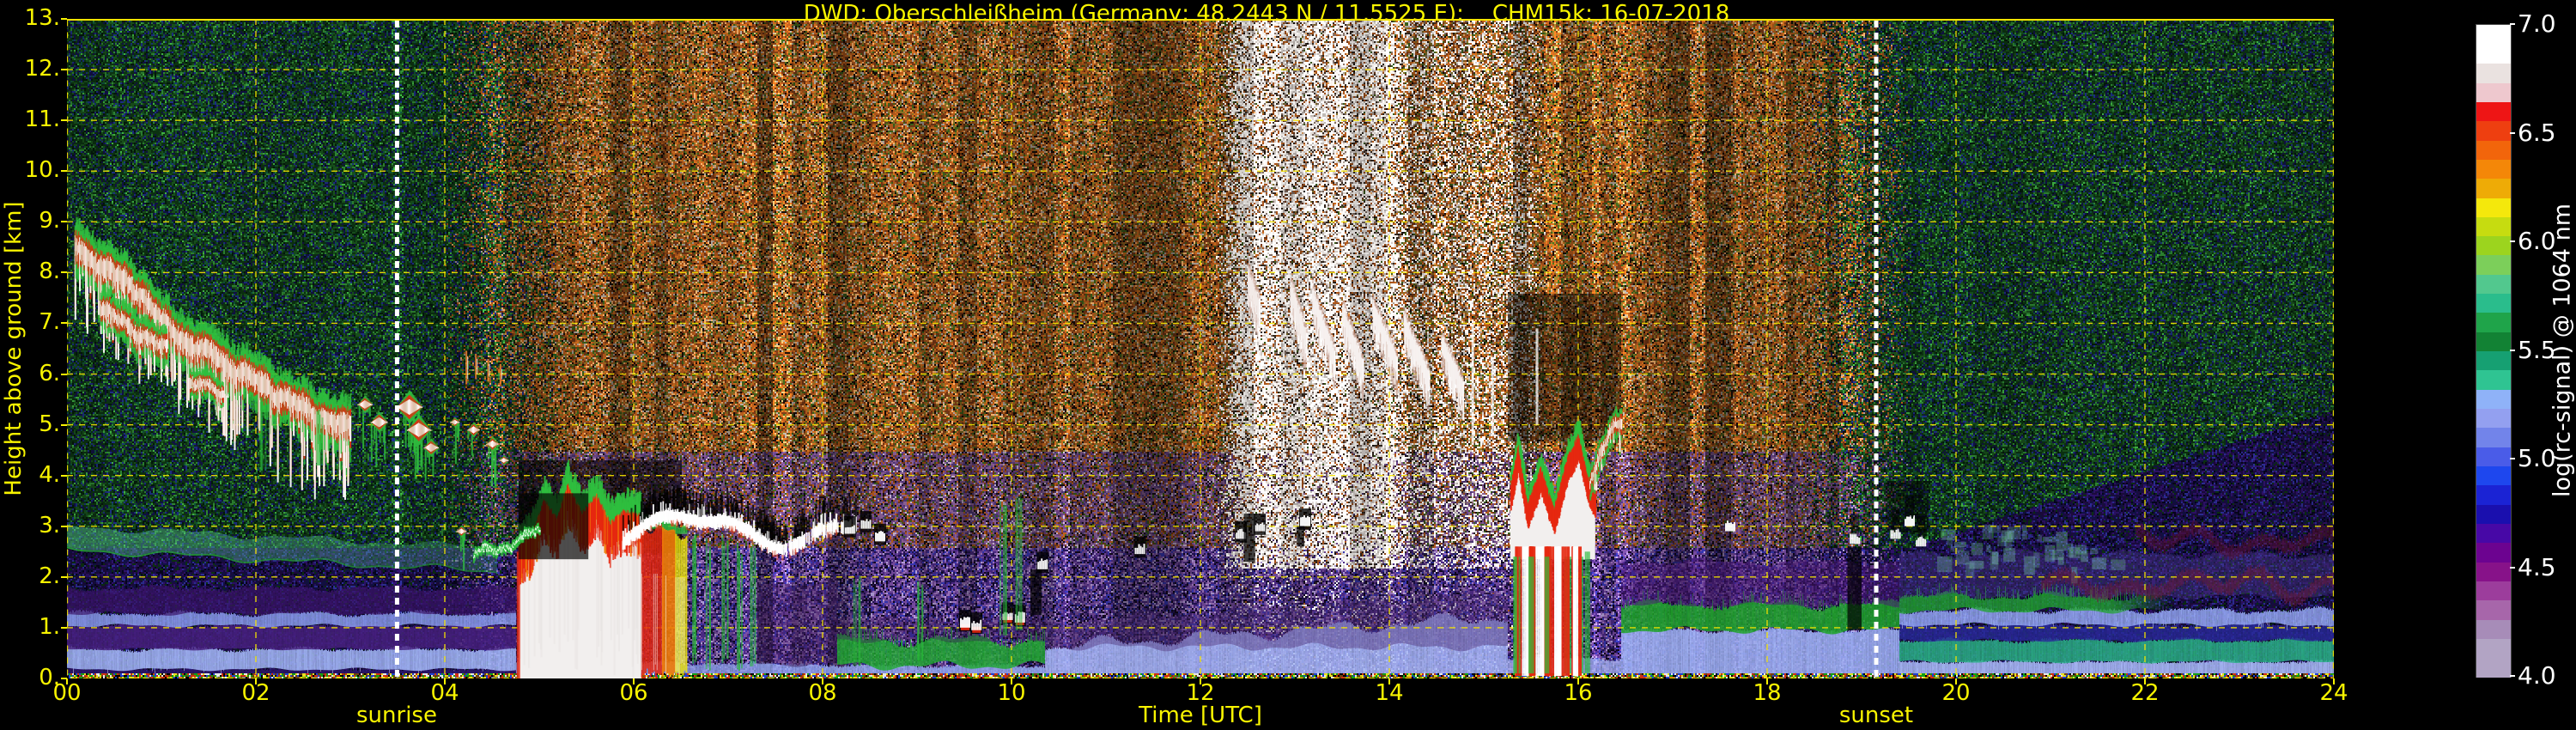  Describe the element at coordinates (2537, 132) in the screenshot. I see `colorbar-tick-label: 6.5` at that location.